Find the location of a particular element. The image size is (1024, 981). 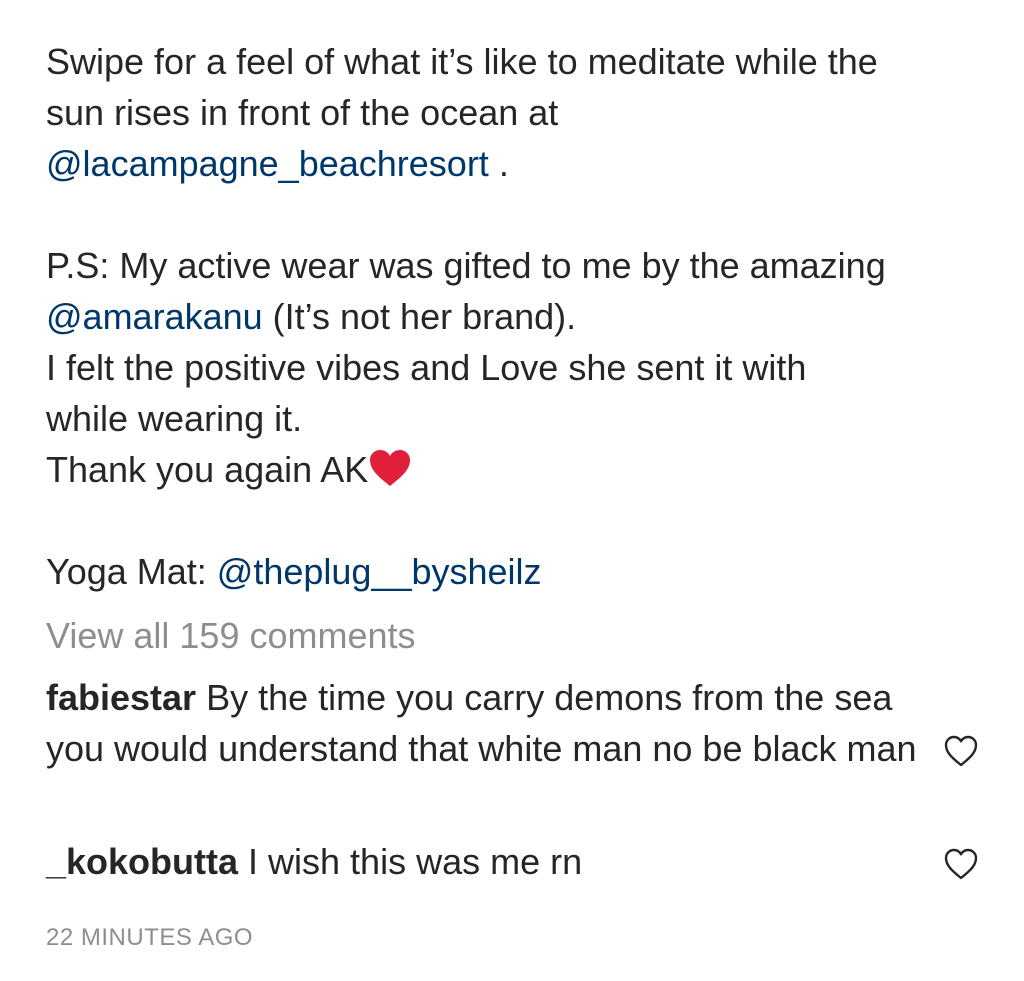

caption-line: Thank you again AK is located at coordinates (521, 469).